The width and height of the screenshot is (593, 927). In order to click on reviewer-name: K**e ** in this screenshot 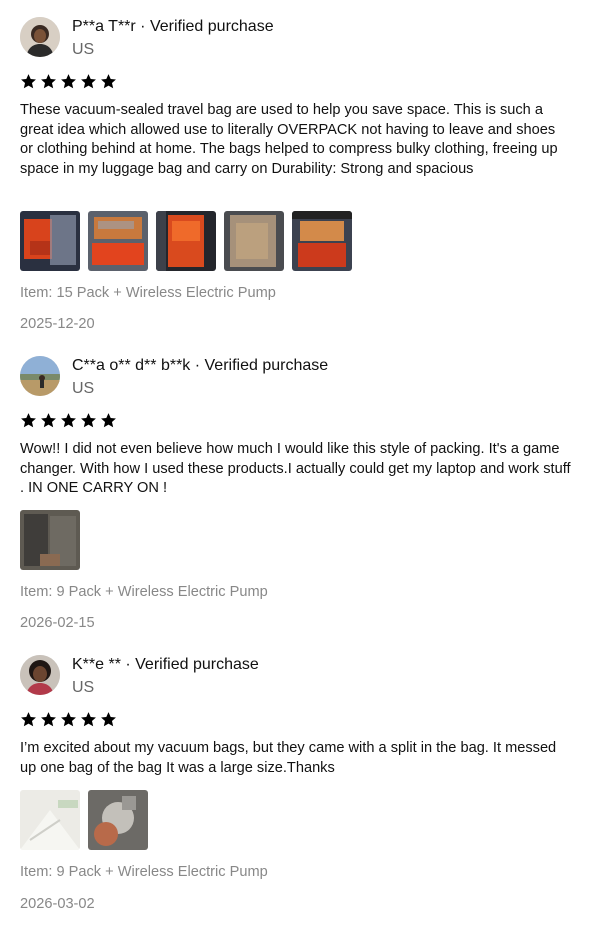, I will do `click(96, 664)`.